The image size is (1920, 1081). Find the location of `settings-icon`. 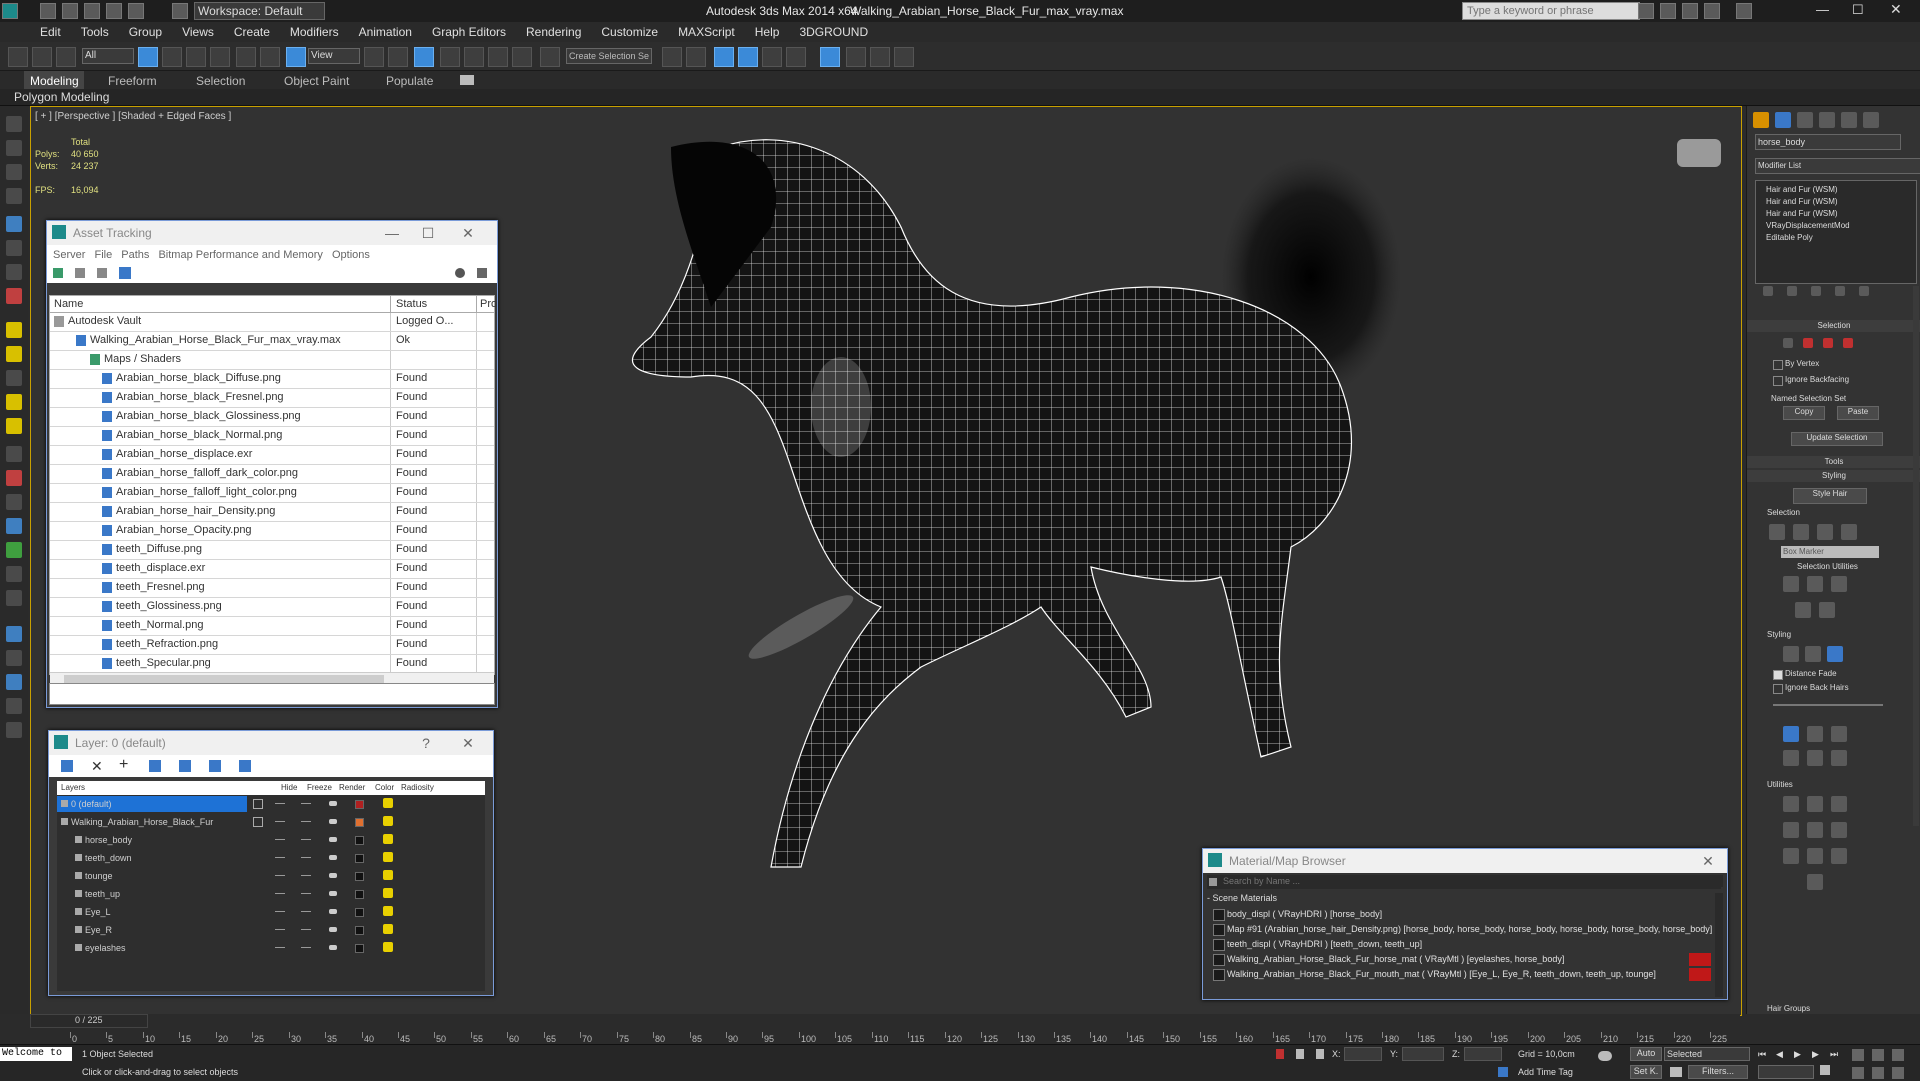

settings-icon is located at coordinates (482, 273).